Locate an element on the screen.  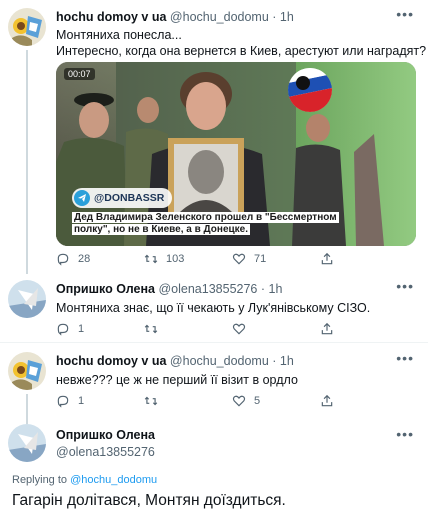
tweet-actions: 1 is located at coordinates (232, 329).